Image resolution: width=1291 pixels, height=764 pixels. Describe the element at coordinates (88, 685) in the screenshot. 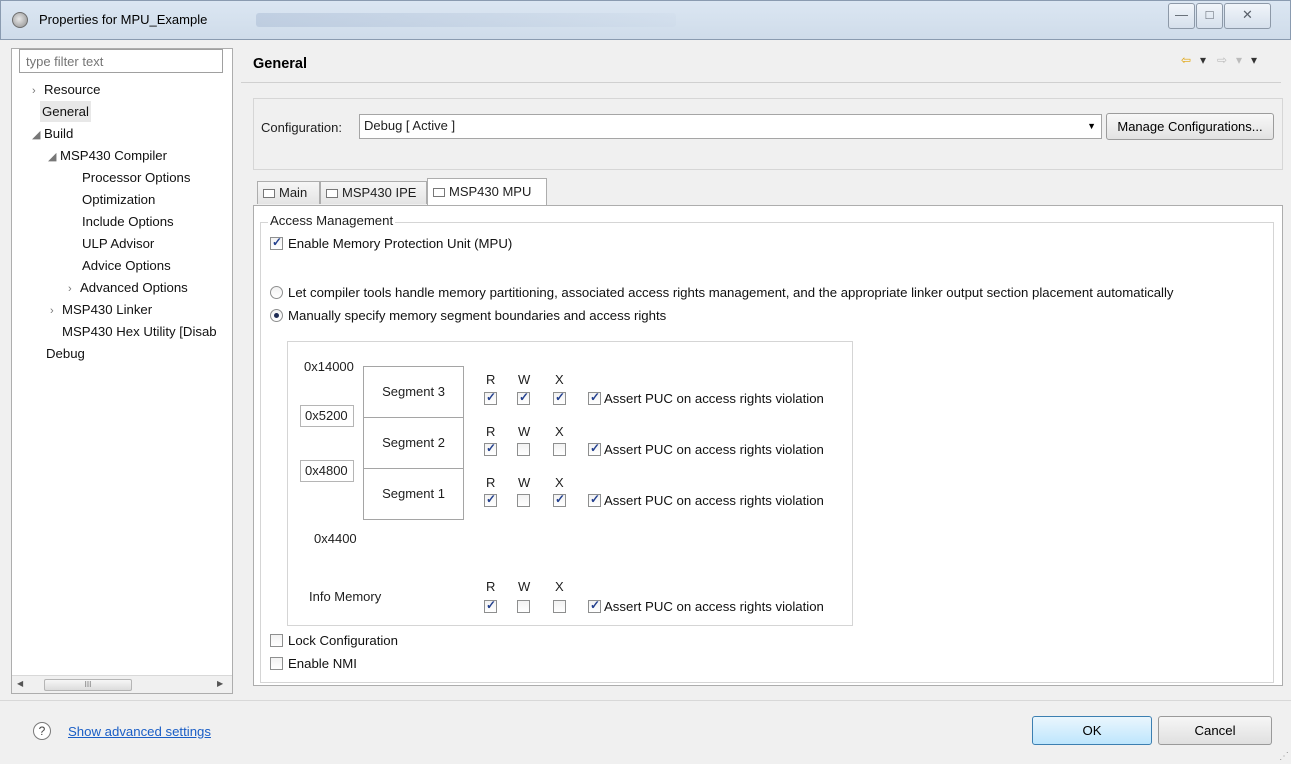

I see `scrollbar-thumb: III` at that location.